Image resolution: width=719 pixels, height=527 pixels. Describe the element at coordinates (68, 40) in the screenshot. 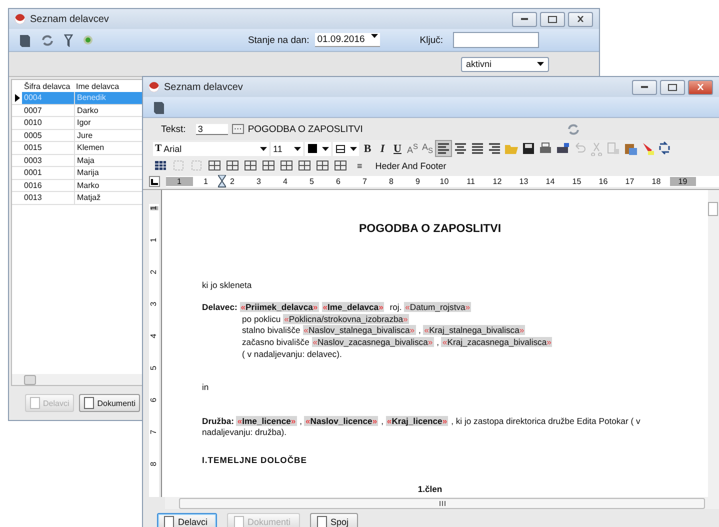

I see `filter-icon` at that location.